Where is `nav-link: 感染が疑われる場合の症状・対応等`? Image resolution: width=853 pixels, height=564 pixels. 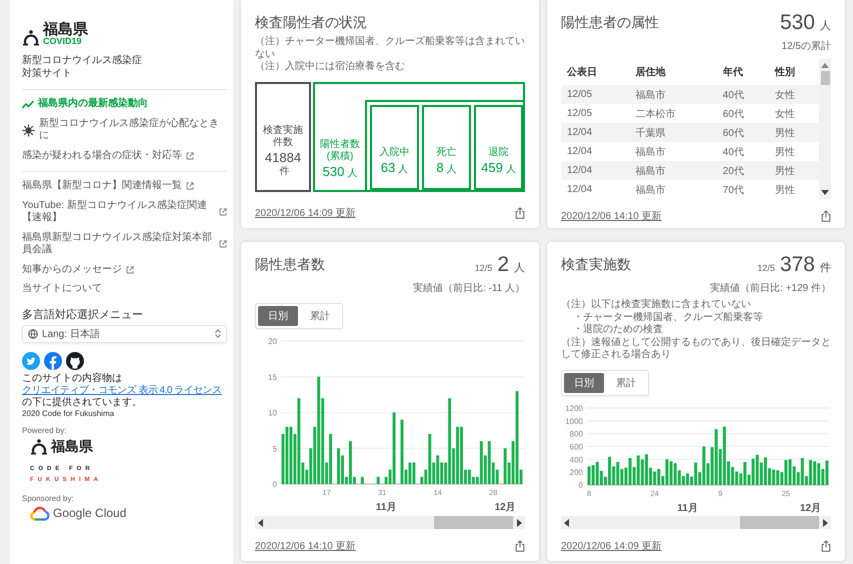
nav-link: 感染が疑われる場合の症状・対応等 is located at coordinates (124, 156).